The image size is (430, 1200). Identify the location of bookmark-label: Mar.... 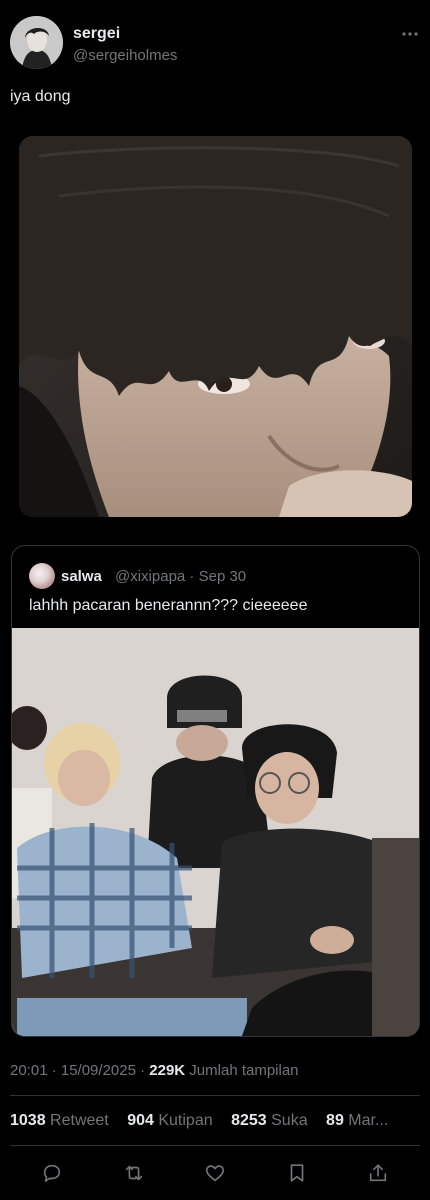
(368, 1120).